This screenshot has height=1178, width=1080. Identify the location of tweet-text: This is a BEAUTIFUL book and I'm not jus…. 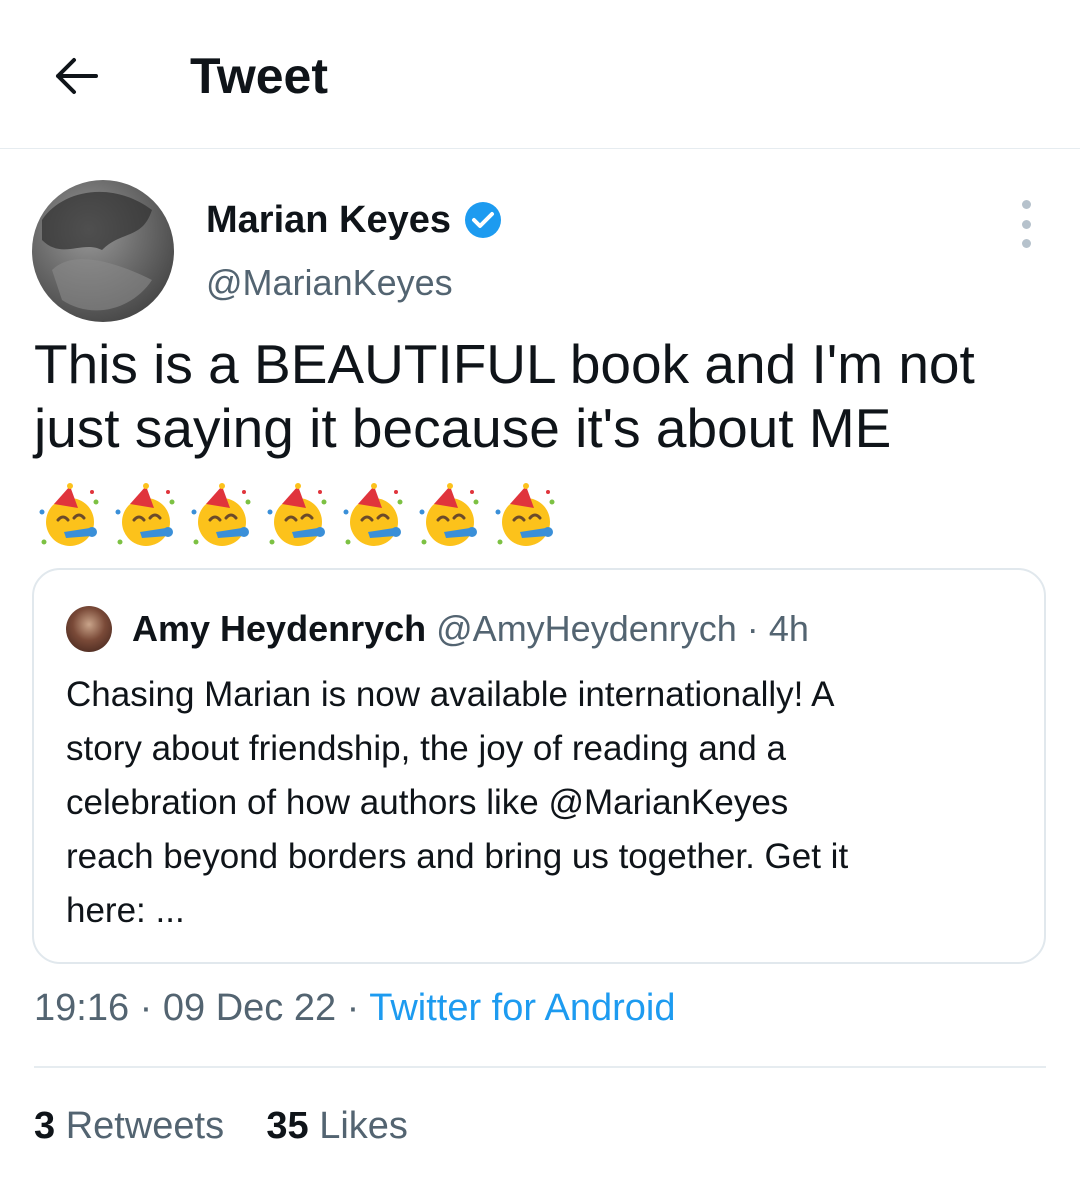
(504, 396).